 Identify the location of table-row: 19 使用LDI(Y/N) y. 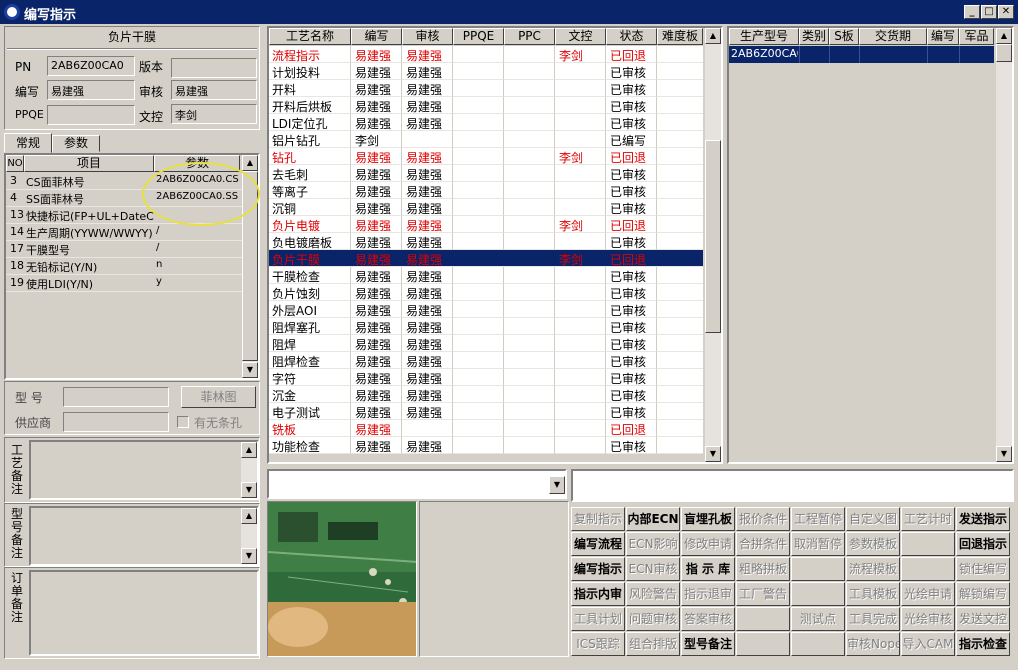
(124, 283).